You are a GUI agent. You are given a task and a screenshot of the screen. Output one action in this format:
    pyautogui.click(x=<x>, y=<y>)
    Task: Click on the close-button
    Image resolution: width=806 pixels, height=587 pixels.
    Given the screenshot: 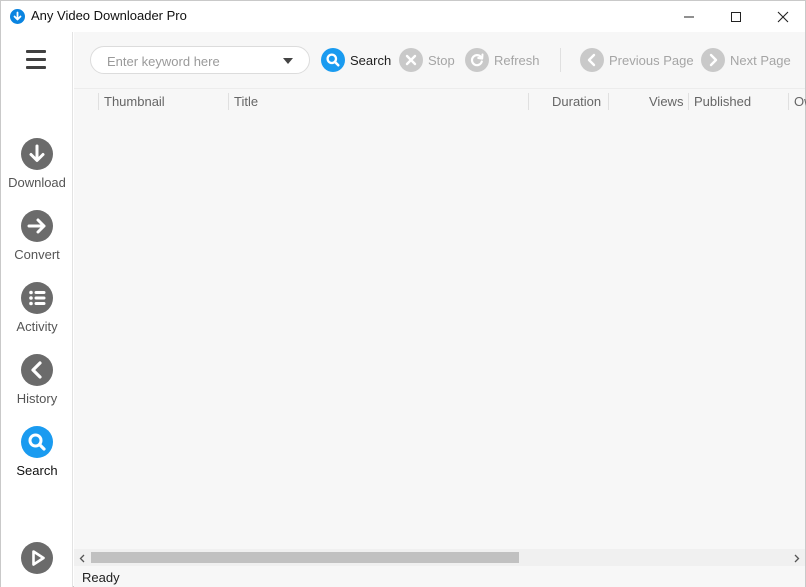 What is the action you would take?
    pyautogui.click(x=783, y=16)
    